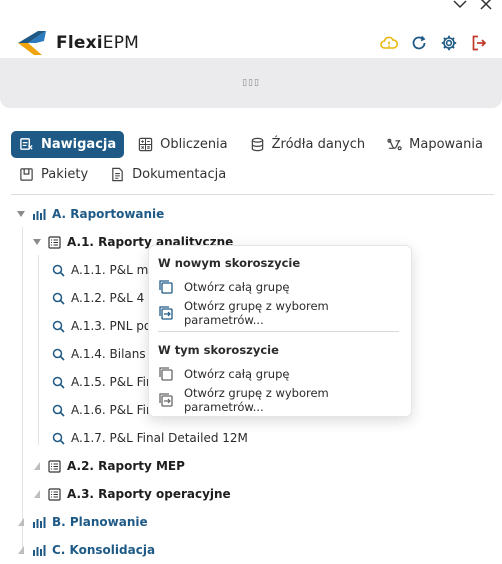 Image resolution: width=502 pixels, height=564 pixels. I want to click on info-banner: ▯▯▯, so click(251, 83).